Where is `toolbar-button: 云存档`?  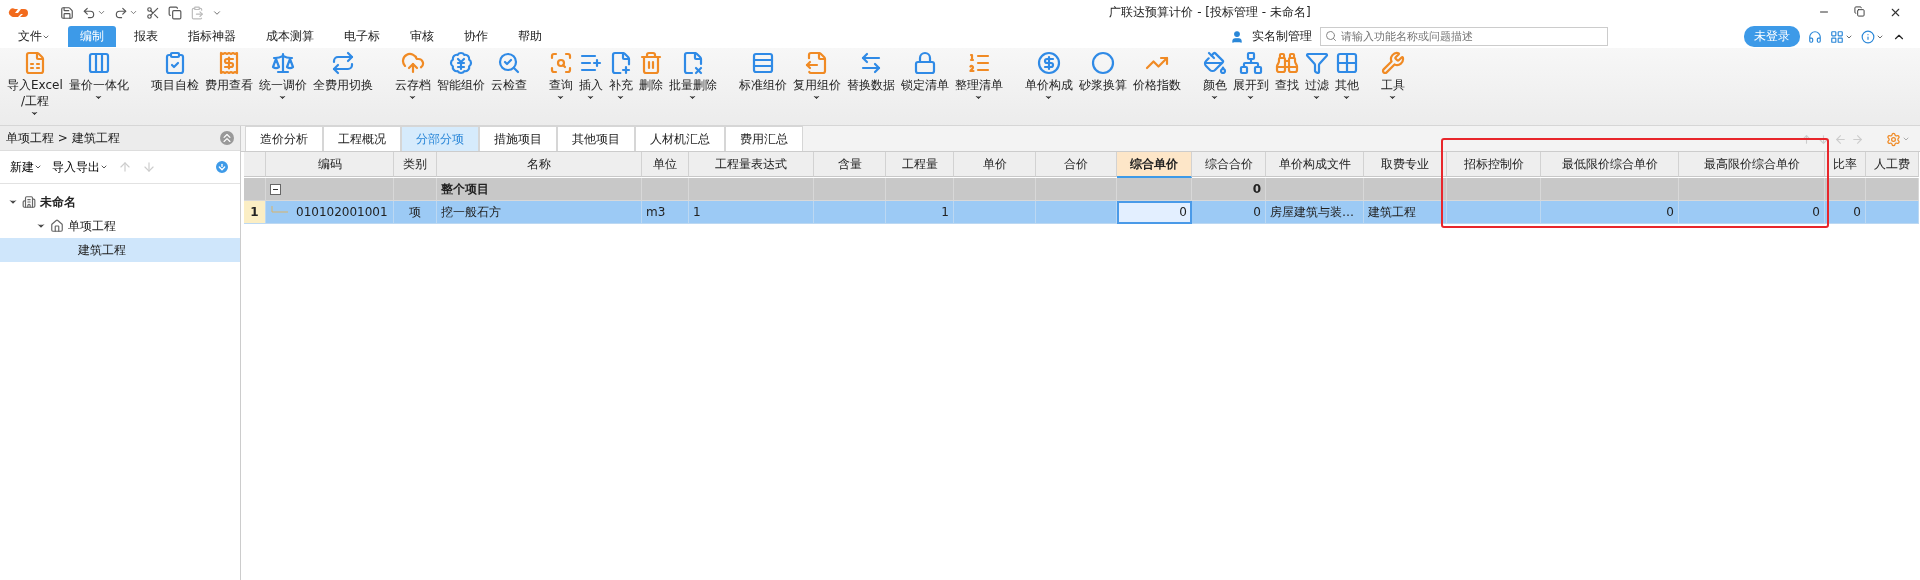 toolbar-button: 云存档 is located at coordinates (412, 76).